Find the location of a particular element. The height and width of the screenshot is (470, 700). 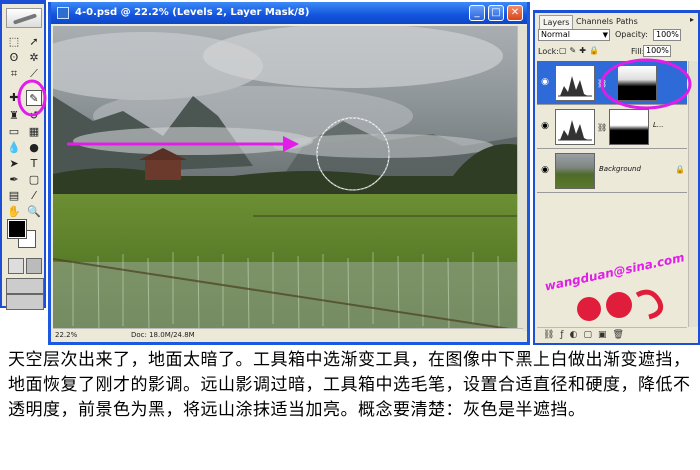

foreground-color-swatch is located at coordinates (17, 229).